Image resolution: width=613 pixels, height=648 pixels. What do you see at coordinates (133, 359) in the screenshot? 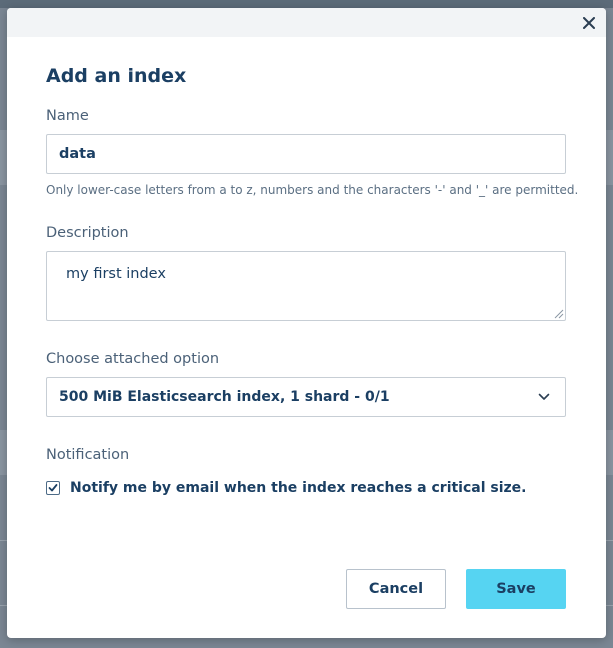
I see `attached-option-label: Choose attached option` at bounding box center [133, 359].